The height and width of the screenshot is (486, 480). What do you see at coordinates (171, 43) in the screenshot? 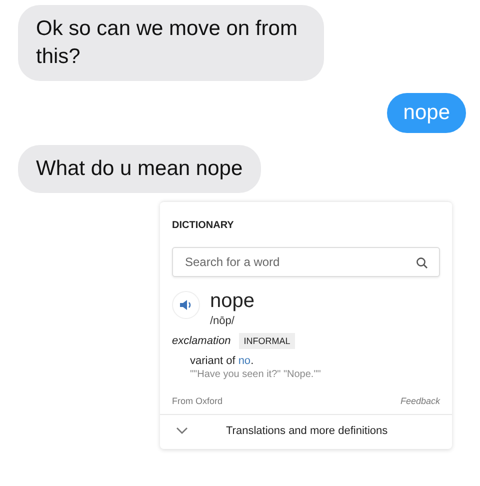
I see `message-bubble: Ok so can we move on from this?` at bounding box center [171, 43].